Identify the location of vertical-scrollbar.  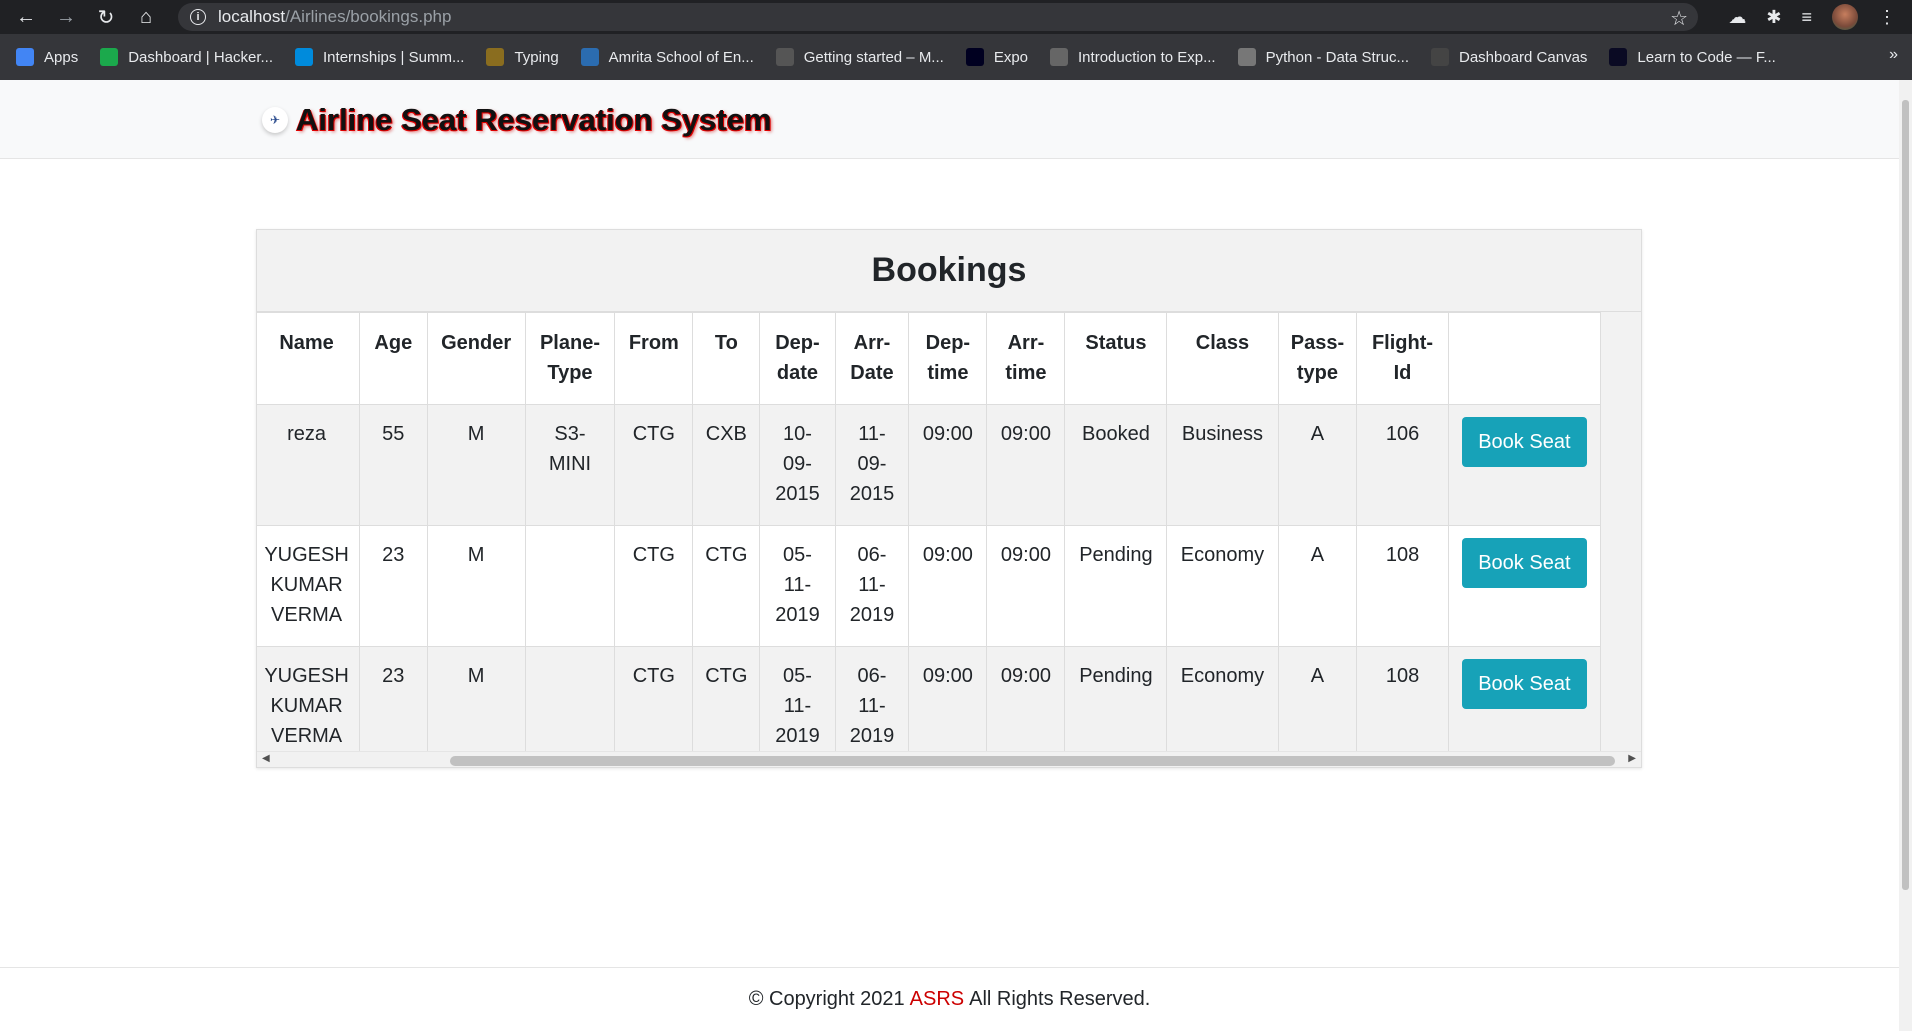
(1905, 555).